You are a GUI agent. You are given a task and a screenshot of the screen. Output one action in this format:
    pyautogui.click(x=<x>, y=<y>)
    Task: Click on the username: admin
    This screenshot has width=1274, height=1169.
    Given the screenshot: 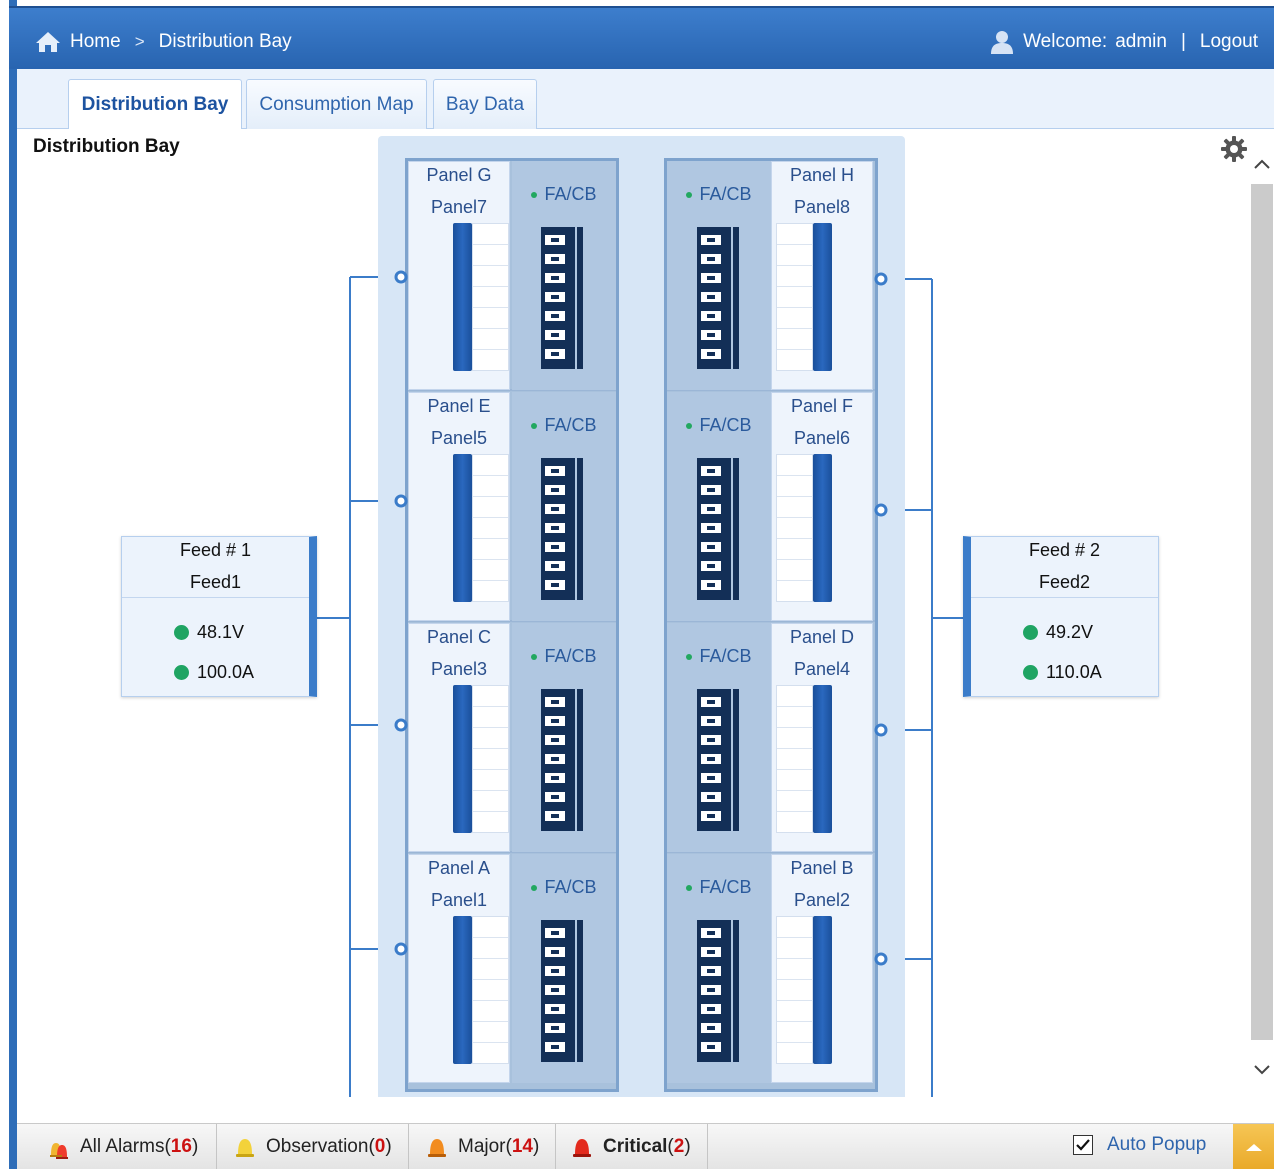 What is the action you would take?
    pyautogui.click(x=1141, y=41)
    